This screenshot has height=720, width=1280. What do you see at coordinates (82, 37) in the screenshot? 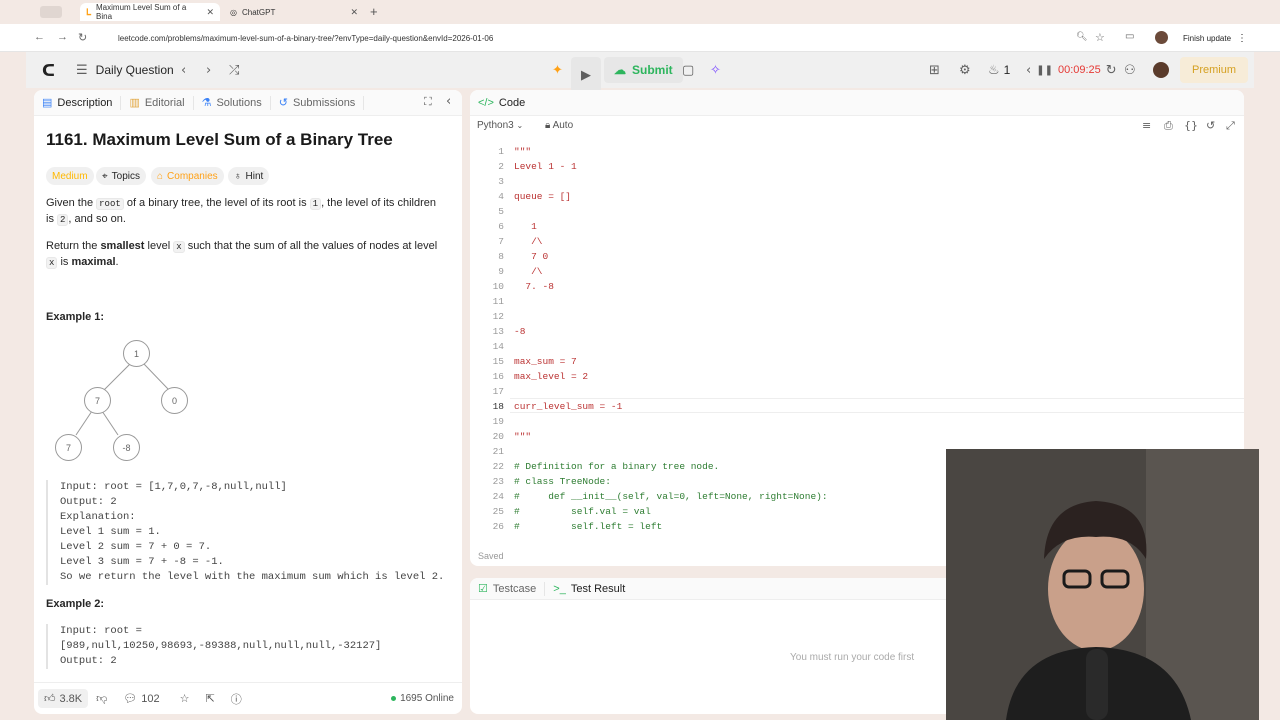
I see `reload-icon: ↻` at bounding box center [82, 37].